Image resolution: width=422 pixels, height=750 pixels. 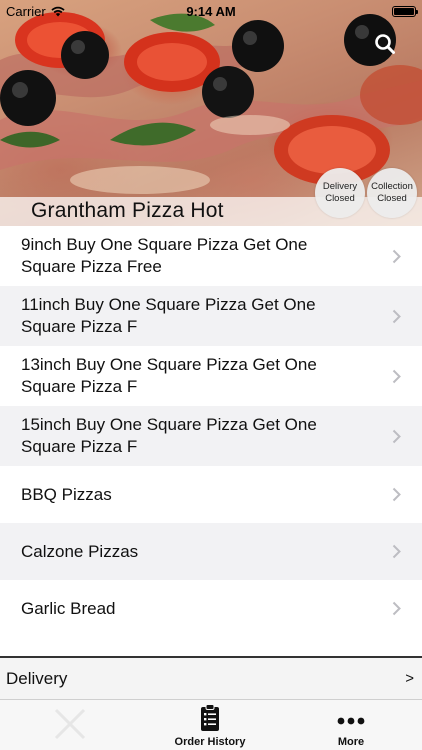 I want to click on search-button, so click(x=385, y=44).